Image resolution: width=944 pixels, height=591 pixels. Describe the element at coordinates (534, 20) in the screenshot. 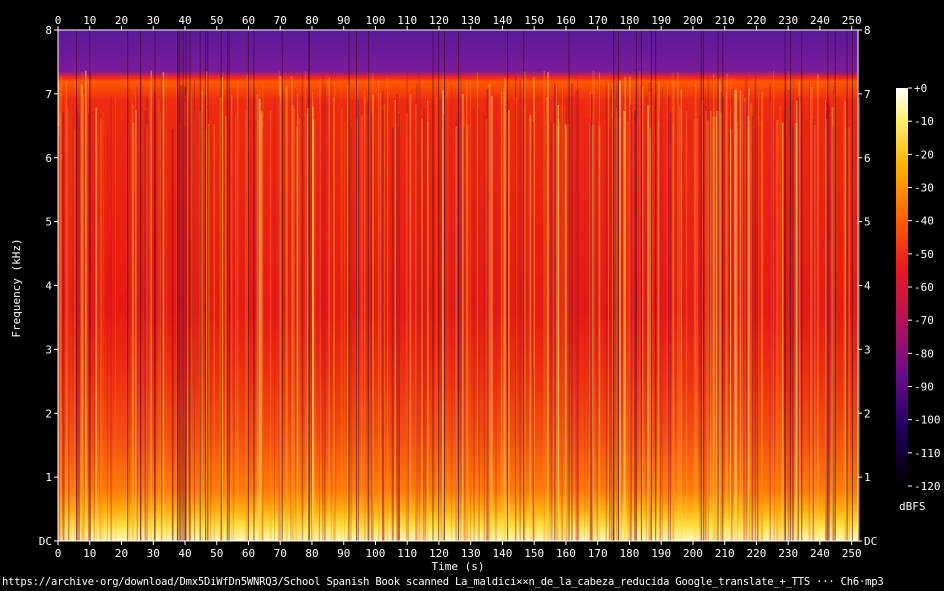

I see `x-tick-label-top: 150` at that location.